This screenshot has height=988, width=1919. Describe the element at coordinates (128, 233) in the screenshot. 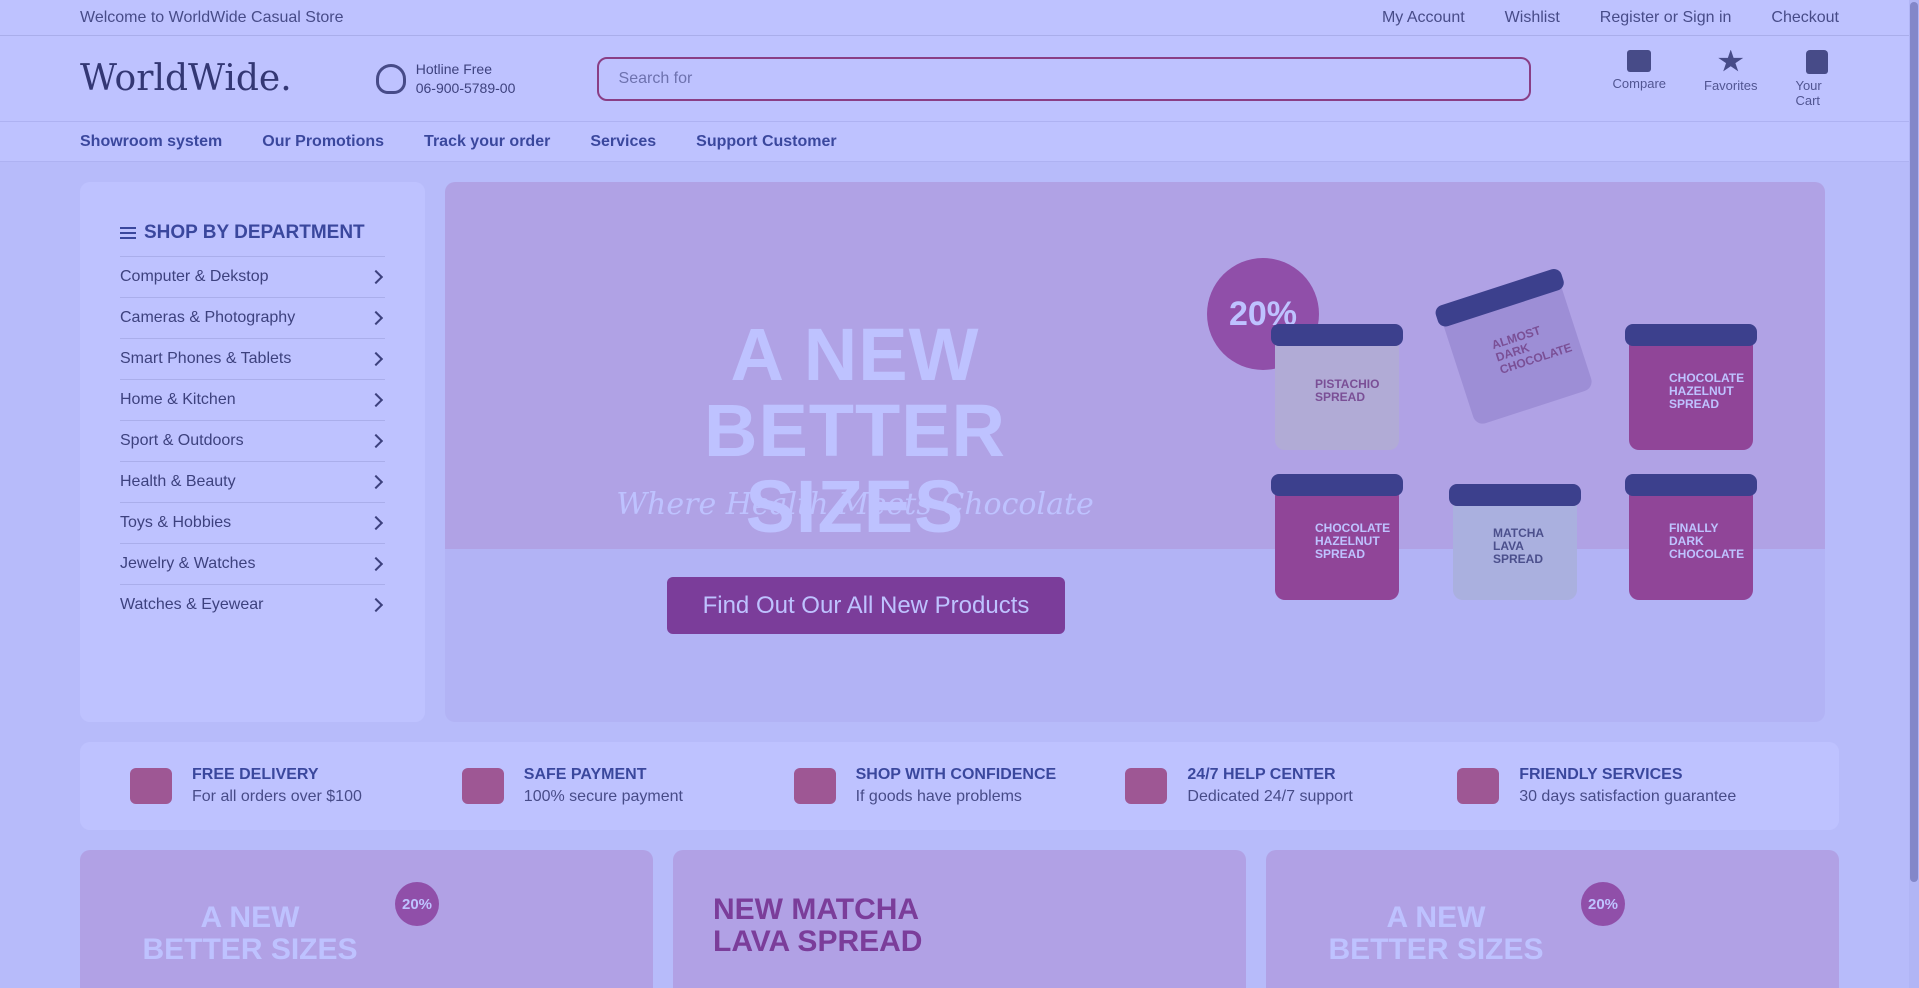

I see `menu-icon` at that location.